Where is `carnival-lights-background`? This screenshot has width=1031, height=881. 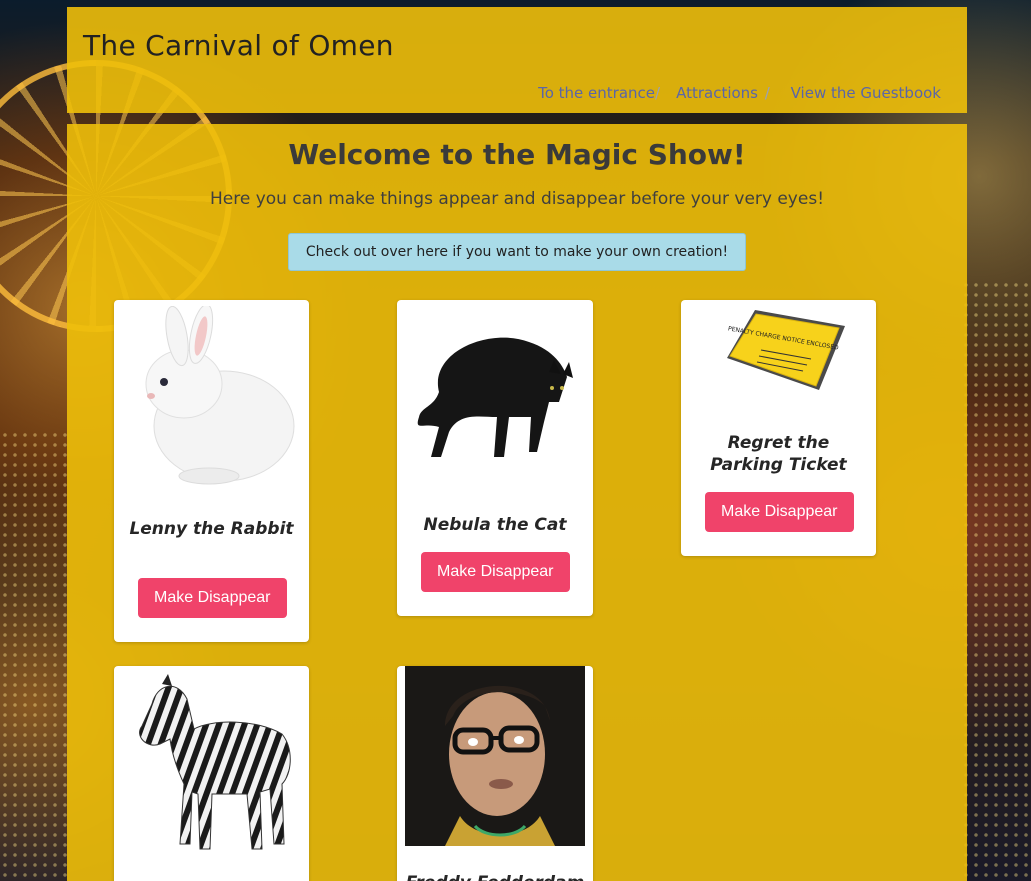
carnival-lights-background is located at coordinates (996, 580).